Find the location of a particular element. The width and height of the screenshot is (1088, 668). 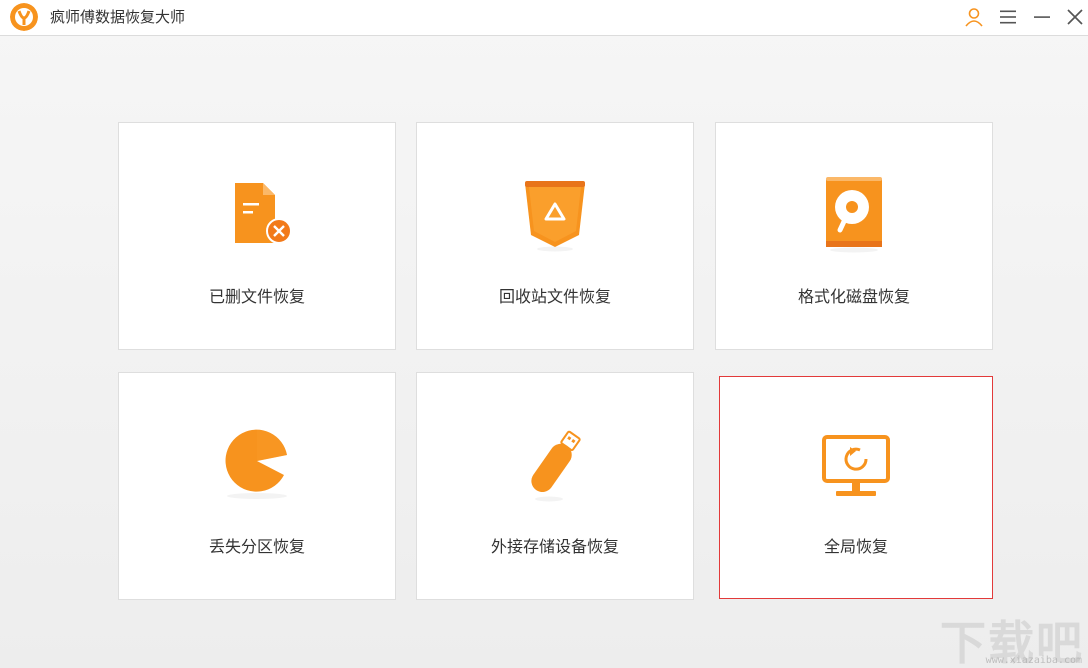

close-button is located at coordinates (1075, 17).